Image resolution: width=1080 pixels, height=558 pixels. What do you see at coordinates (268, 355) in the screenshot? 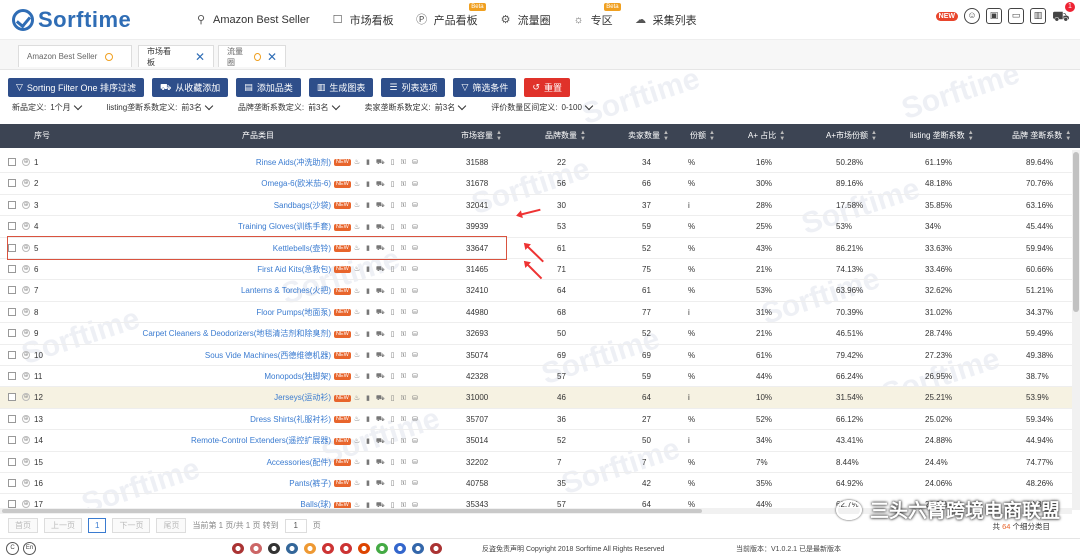
I see `category-link: Sous Vide Machines(西德维德机器)` at bounding box center [268, 355].